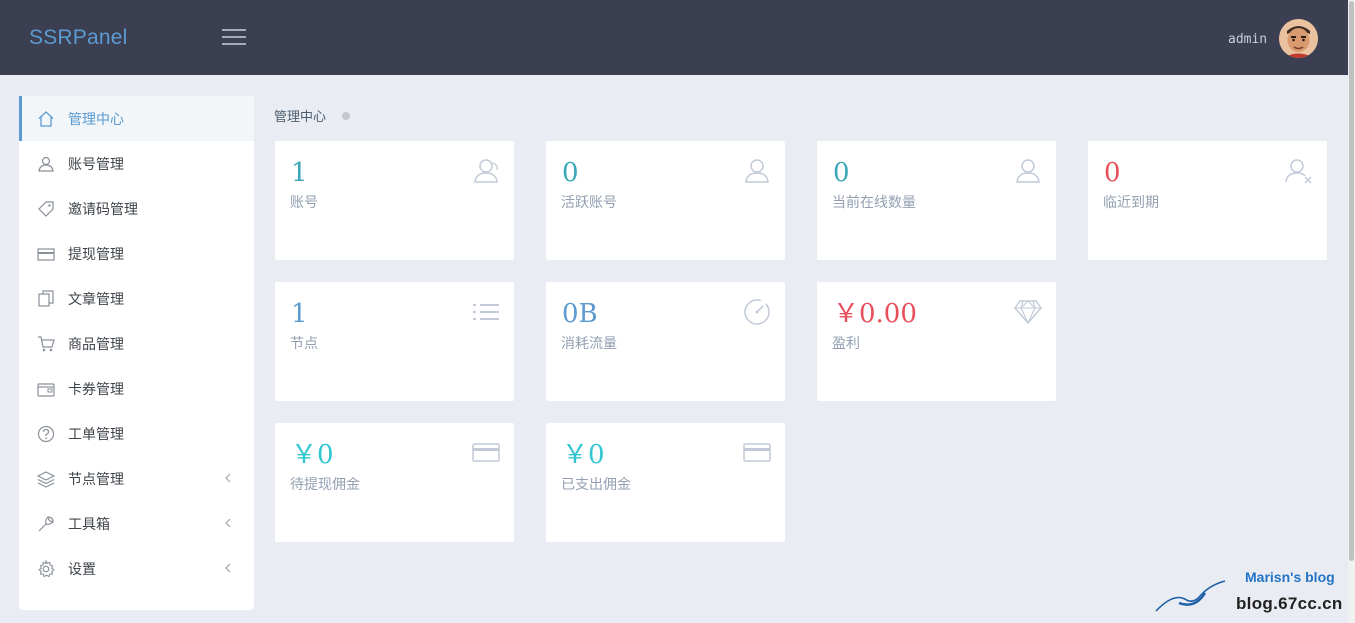 Image resolution: width=1355 pixels, height=623 pixels. Describe the element at coordinates (136, 523) in the screenshot. I see `sidebar-item-toolbox: 工具箱` at that location.